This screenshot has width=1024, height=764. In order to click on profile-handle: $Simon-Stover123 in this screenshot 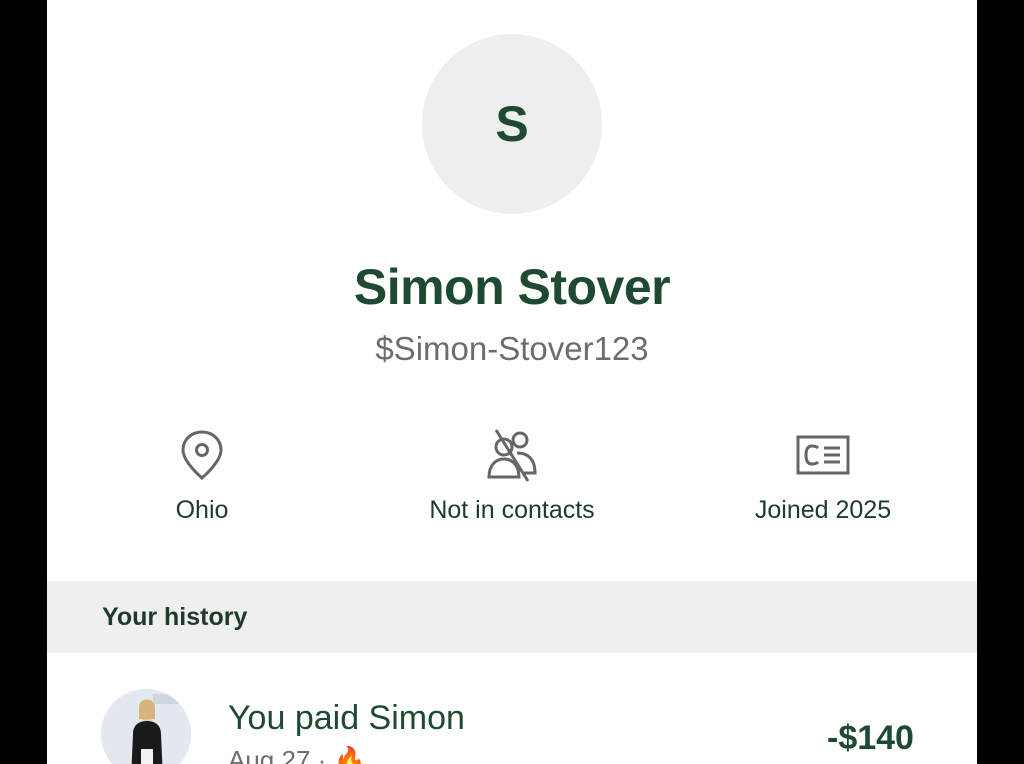, I will do `click(512, 348)`.